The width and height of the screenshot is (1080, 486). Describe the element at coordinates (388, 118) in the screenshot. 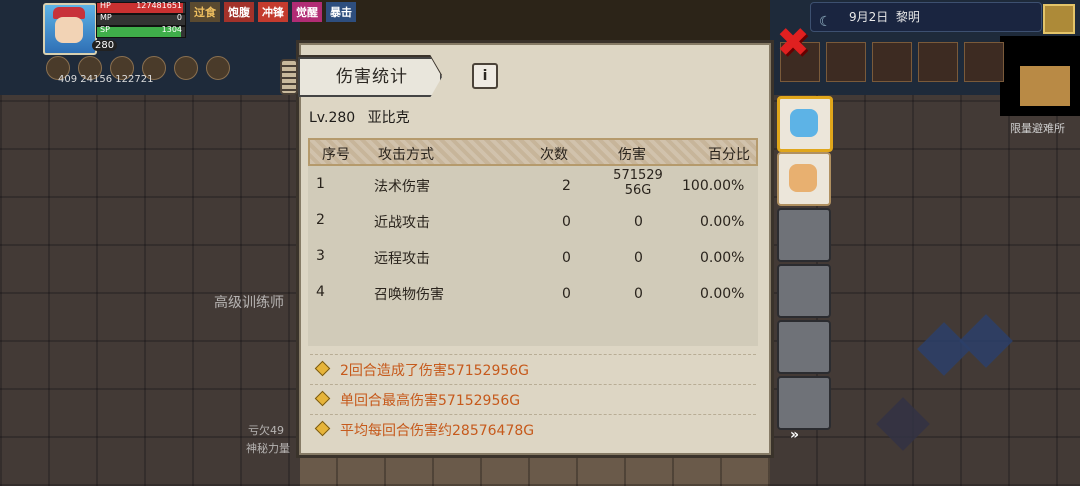

I see `player-name: 亚比克` at that location.